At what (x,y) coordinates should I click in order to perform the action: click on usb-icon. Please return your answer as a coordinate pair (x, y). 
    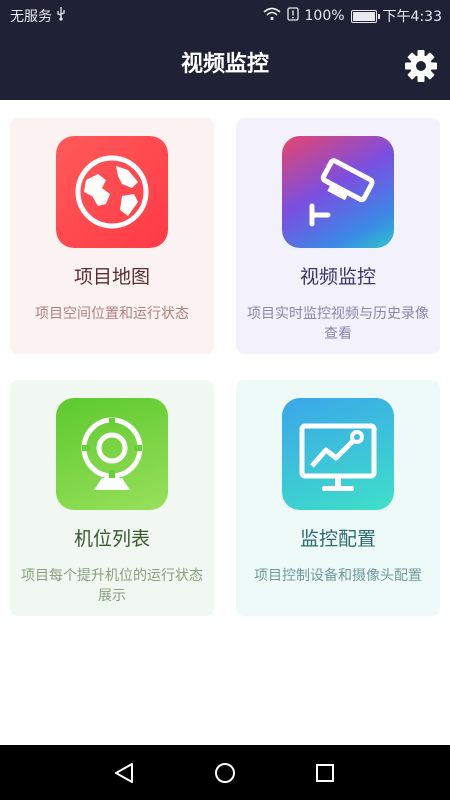
    Looking at the image, I should click on (61, 16).